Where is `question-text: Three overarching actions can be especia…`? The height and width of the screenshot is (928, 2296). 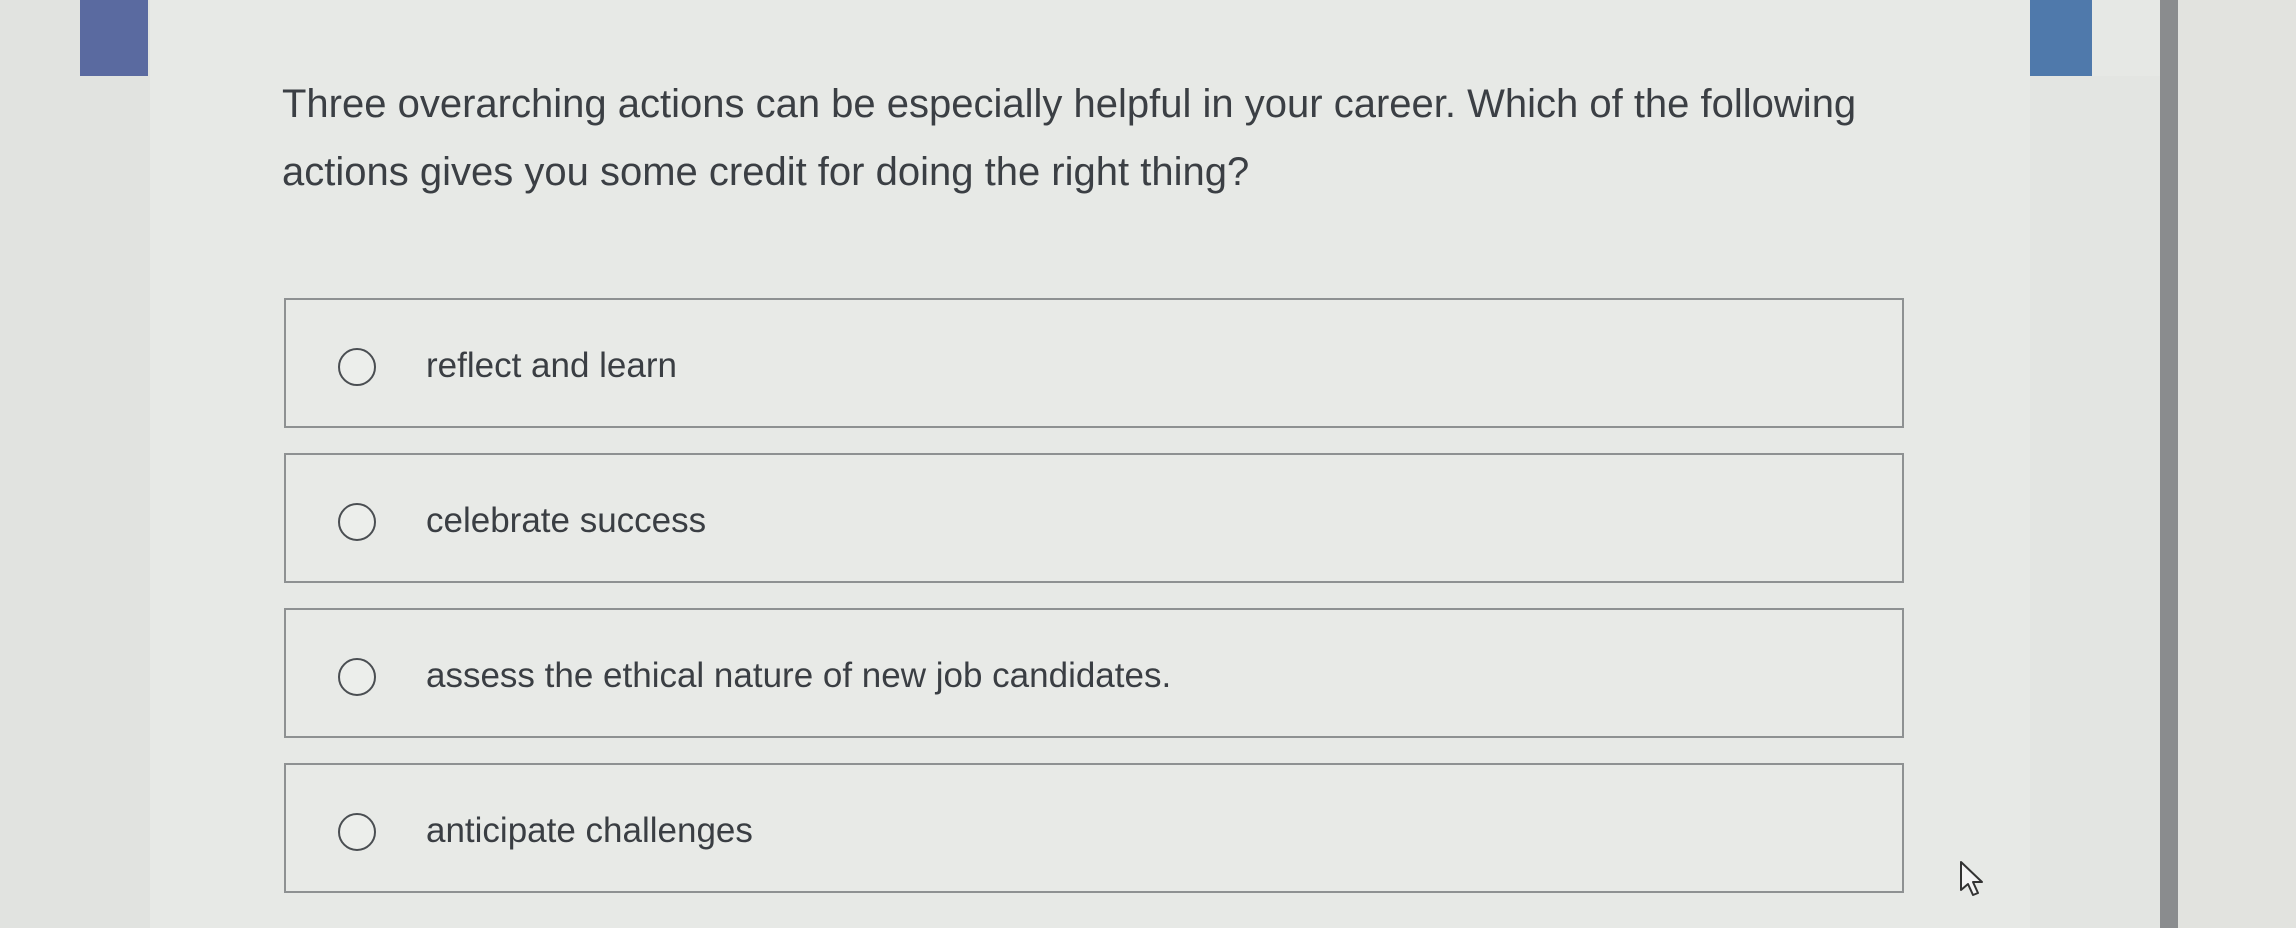 question-text: Three overarching actions can be especia… is located at coordinates (1069, 138).